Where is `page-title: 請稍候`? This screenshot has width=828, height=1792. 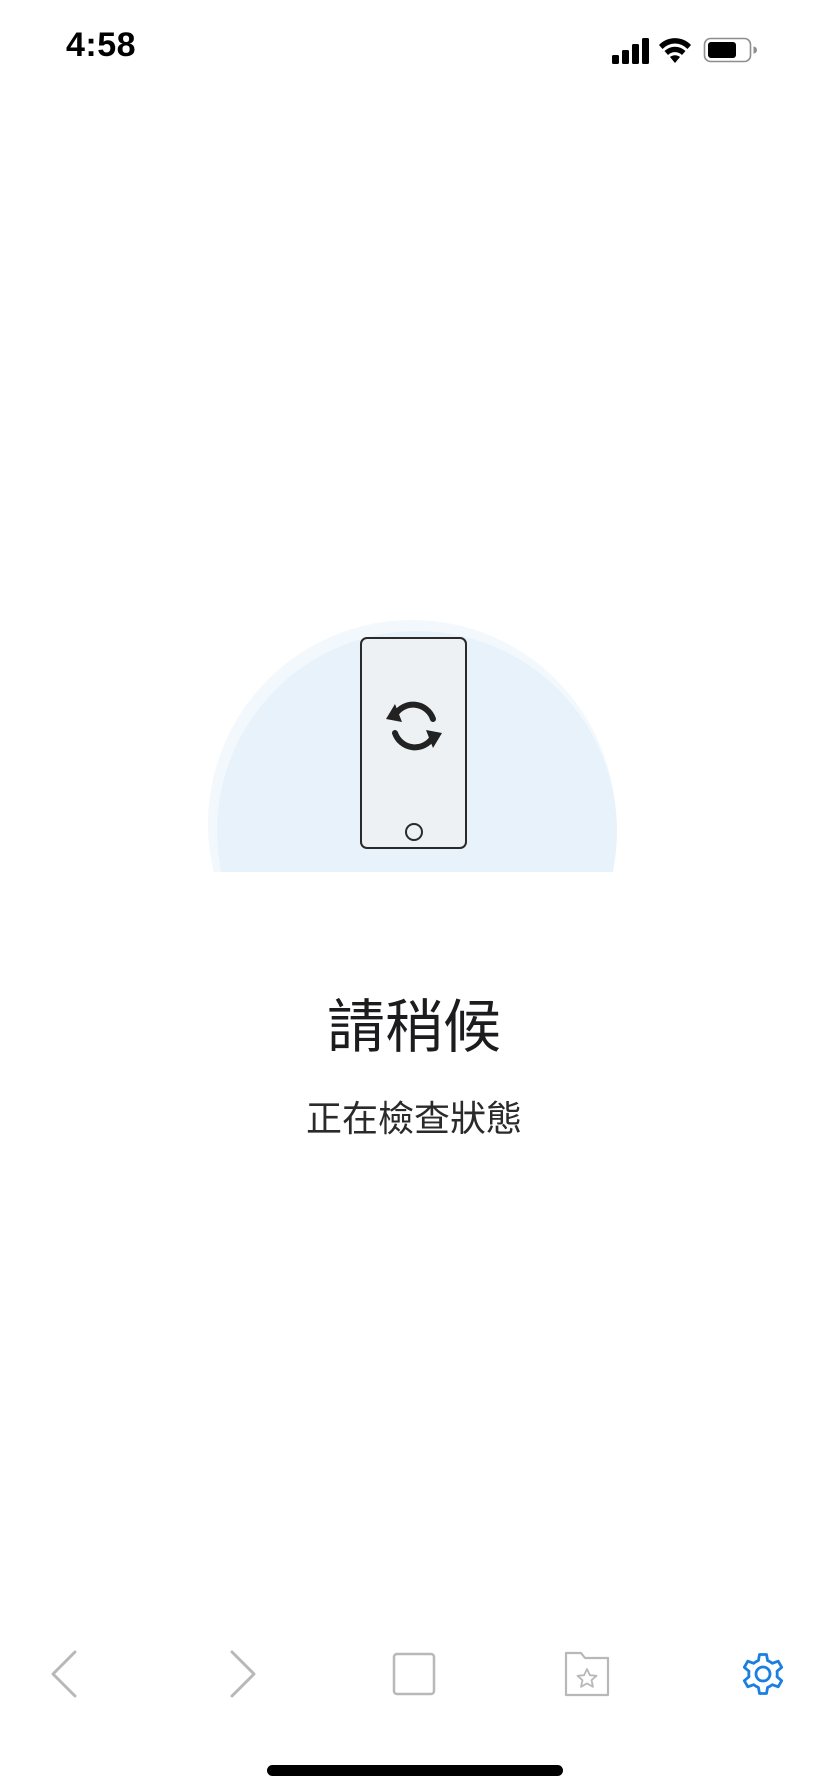 page-title: 請稍候 is located at coordinates (413, 1027).